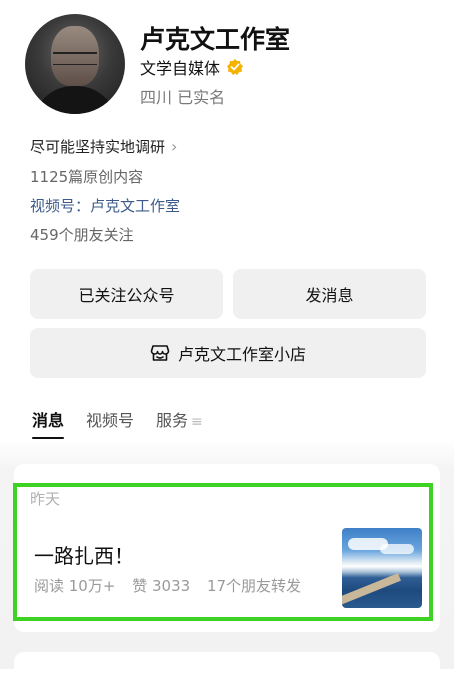 The width and height of the screenshot is (454, 692). I want to click on tab-messages: 消息, so click(48, 423).